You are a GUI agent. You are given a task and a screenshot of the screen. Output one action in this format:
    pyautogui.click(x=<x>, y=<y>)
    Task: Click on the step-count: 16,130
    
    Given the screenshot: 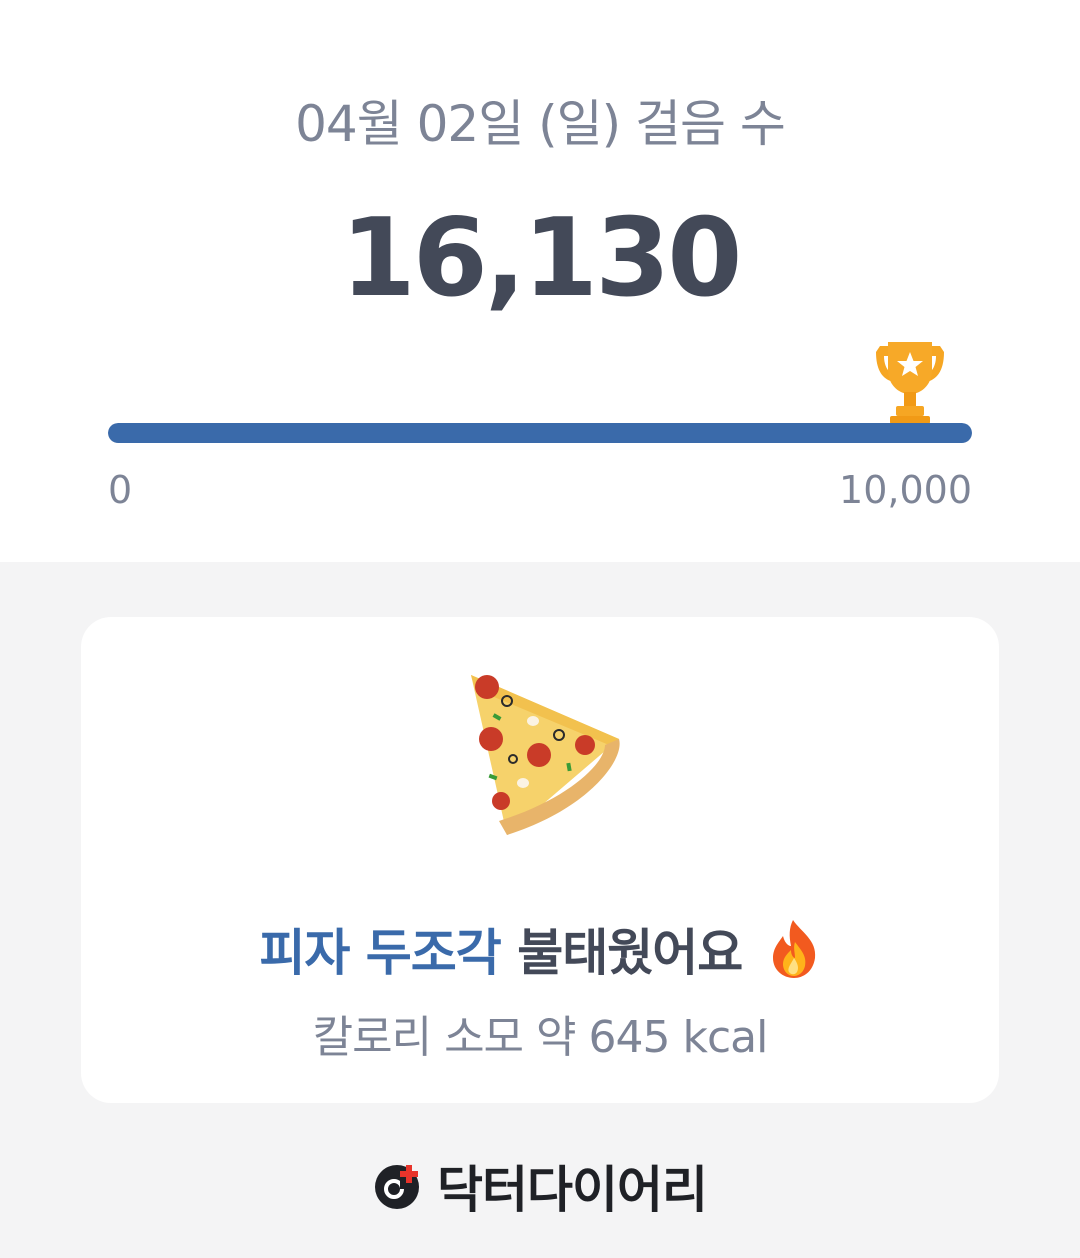 What is the action you would take?
    pyautogui.click(x=541, y=258)
    